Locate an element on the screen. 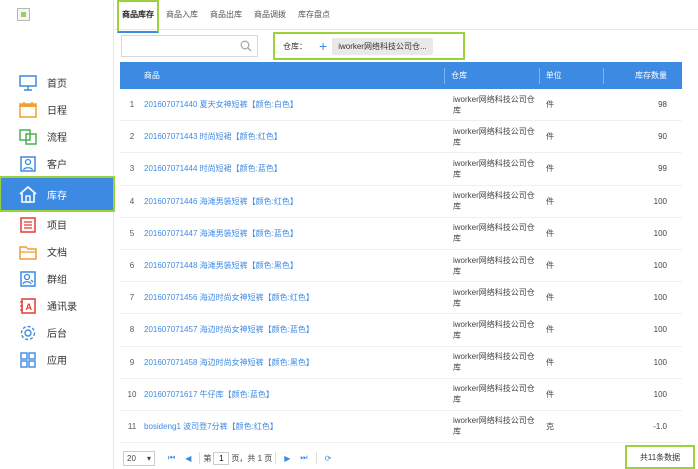  tab-stock-in: 商品入库 is located at coordinates (182, 15).